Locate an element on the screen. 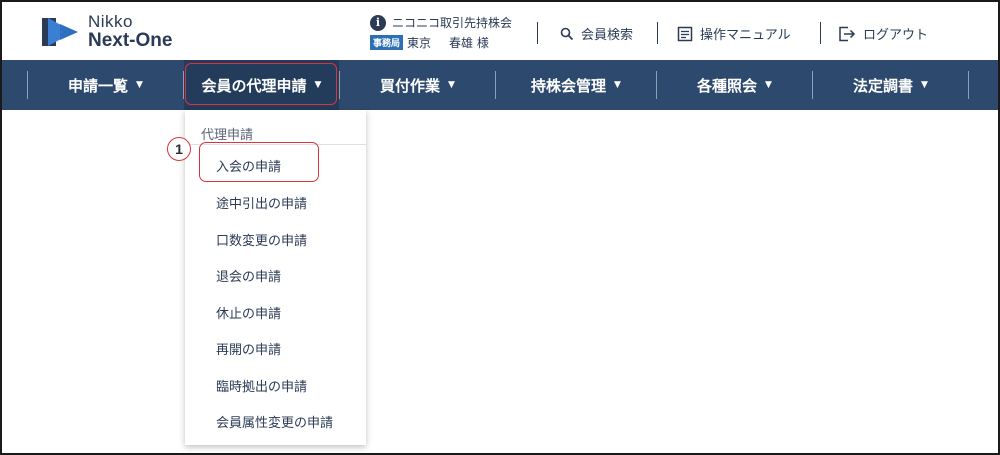 The height and width of the screenshot is (455, 1000). nav-item-inquiries: 各種照会 ▼ is located at coordinates (734, 85).